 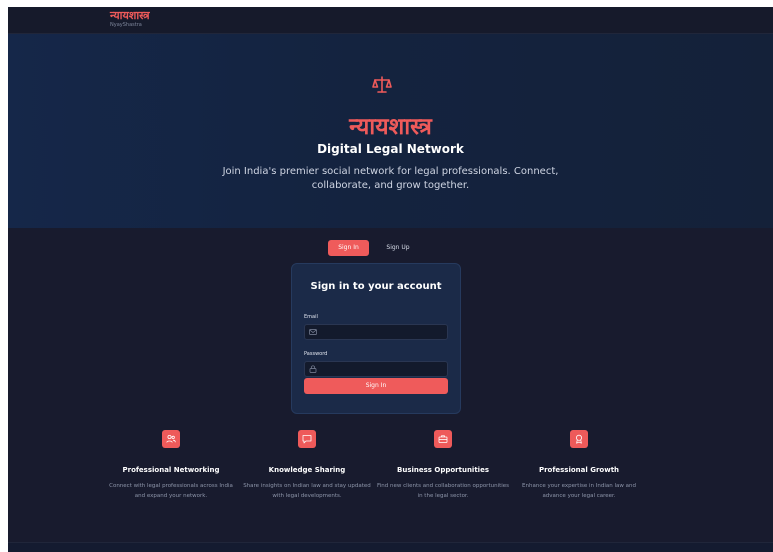 What do you see at coordinates (383, 332) in the screenshot?
I see `email-input` at bounding box center [383, 332].